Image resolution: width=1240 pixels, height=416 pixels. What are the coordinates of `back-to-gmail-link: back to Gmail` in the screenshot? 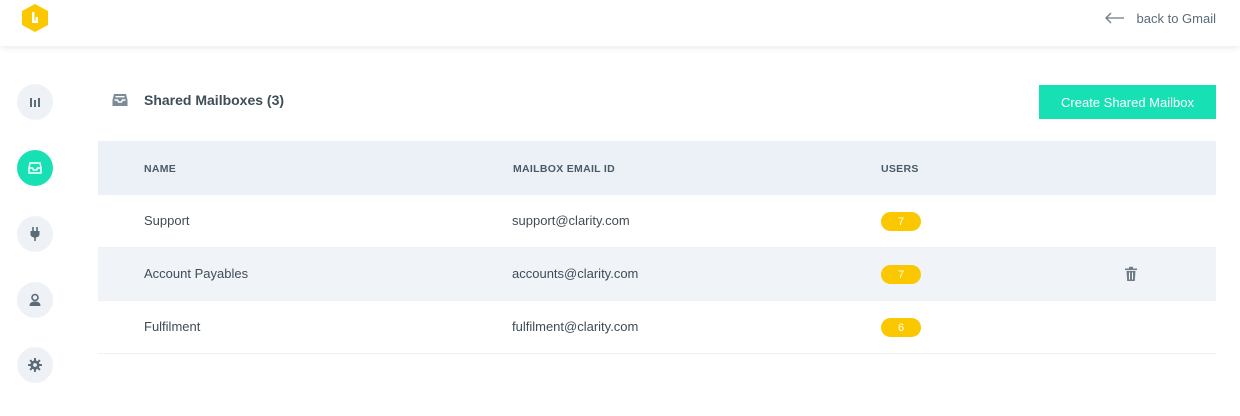 It's located at (1160, 18).